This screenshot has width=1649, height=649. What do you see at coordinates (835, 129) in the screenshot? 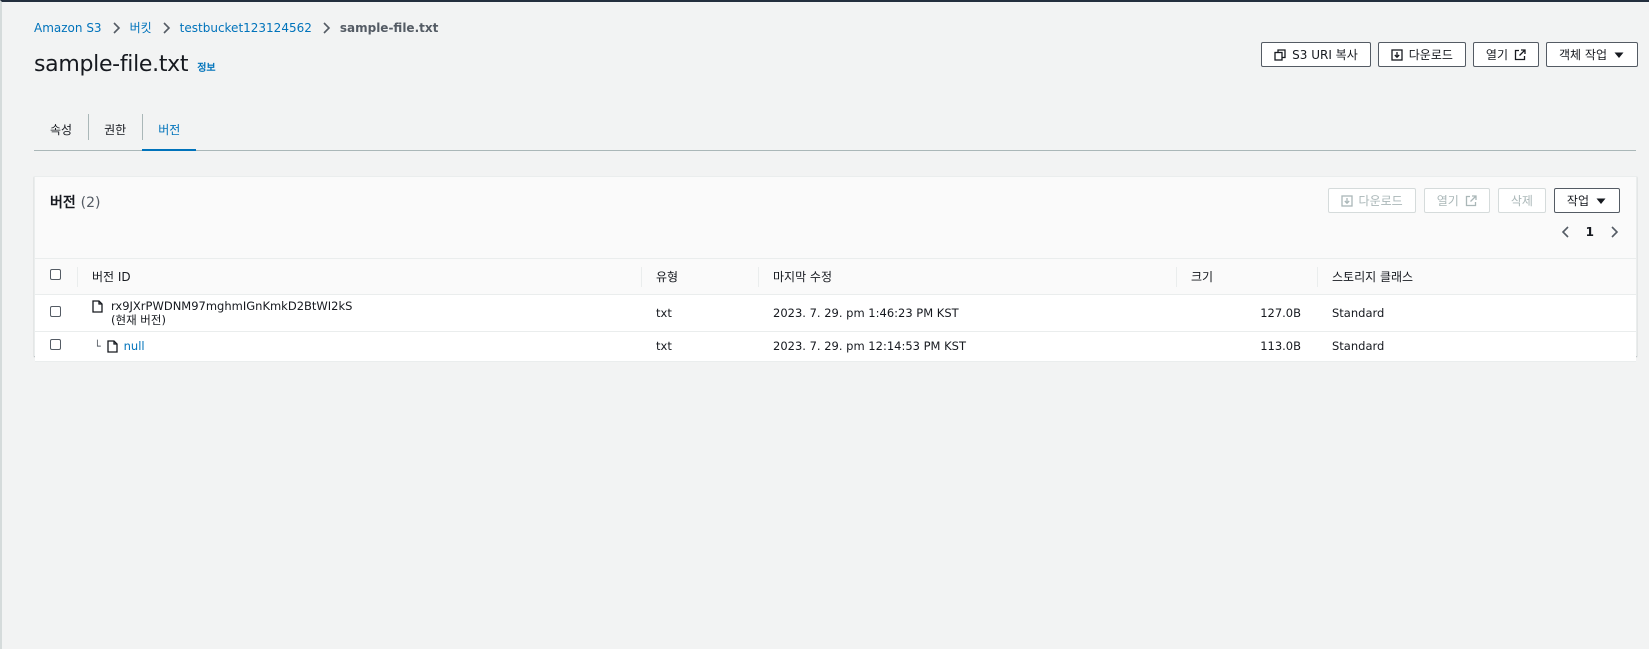
I see `tab-list: 속성 권한 버전` at bounding box center [835, 129].